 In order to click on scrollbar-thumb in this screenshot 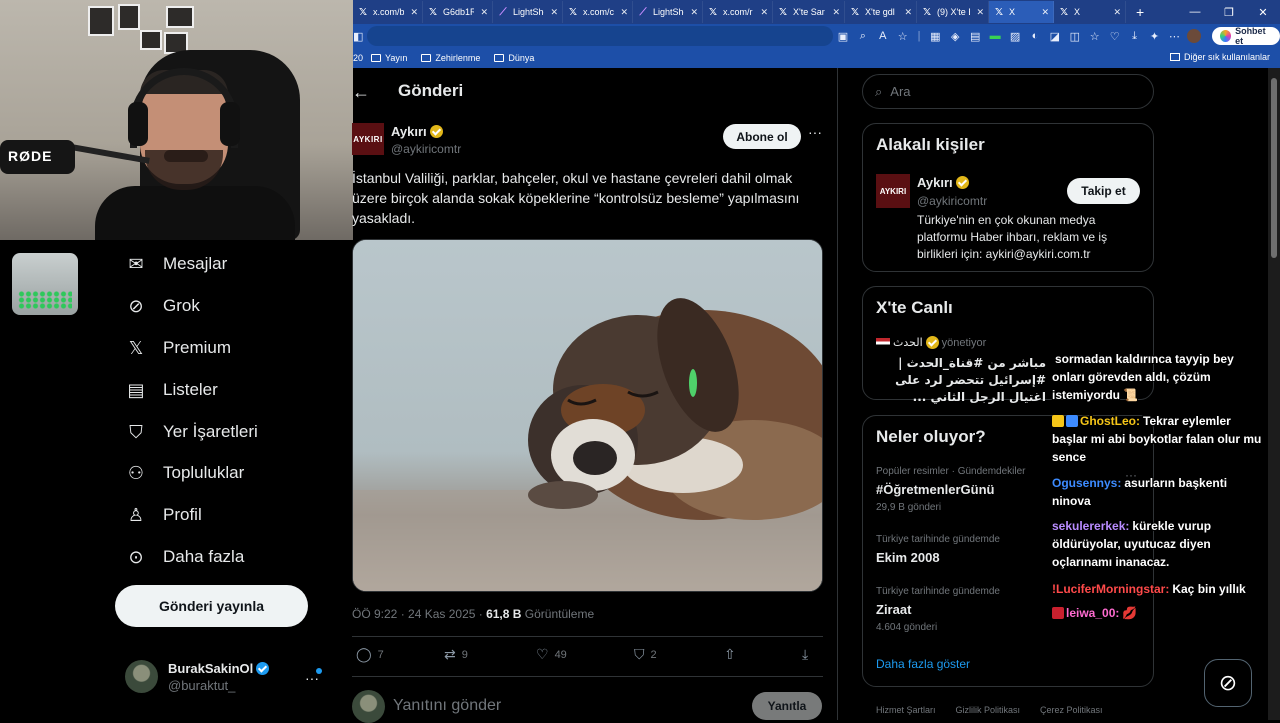, I will do `click(1274, 168)`.